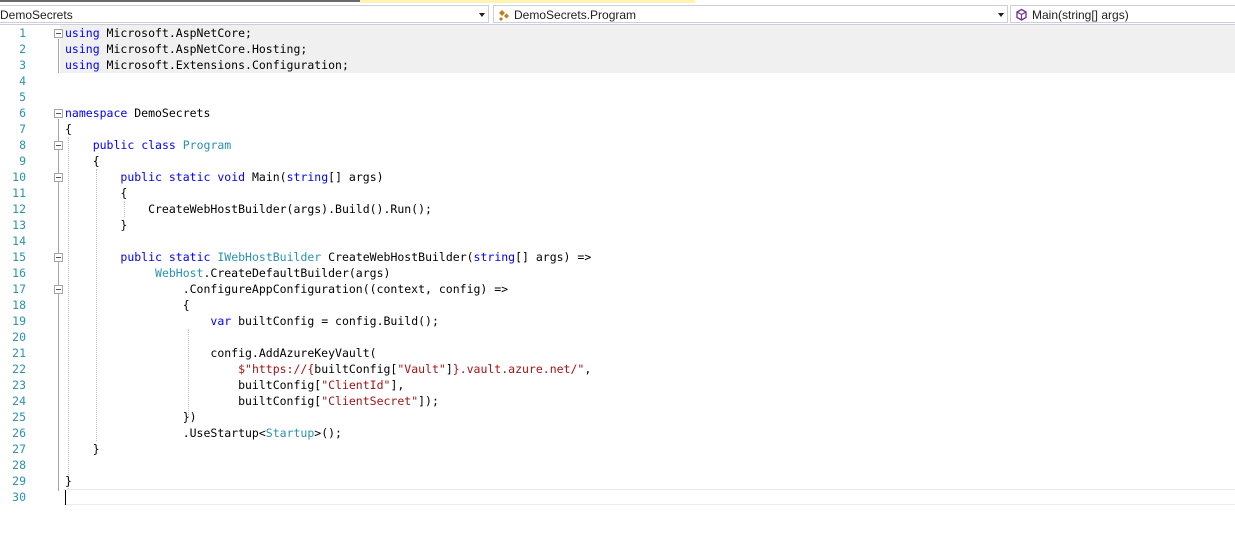 This screenshot has height=544, width=1235. I want to click on code-line: 25 }), so click(617, 417).